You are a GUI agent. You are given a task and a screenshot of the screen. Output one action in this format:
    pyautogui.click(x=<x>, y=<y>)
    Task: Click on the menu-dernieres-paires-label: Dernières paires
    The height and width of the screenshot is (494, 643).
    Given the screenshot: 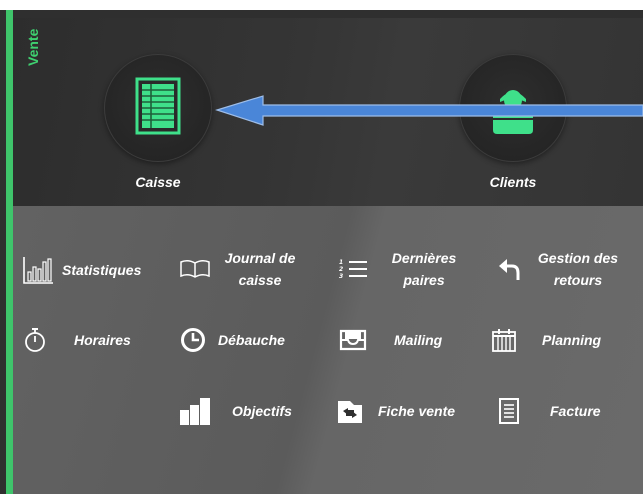 What is the action you would take?
    pyautogui.click(x=424, y=269)
    